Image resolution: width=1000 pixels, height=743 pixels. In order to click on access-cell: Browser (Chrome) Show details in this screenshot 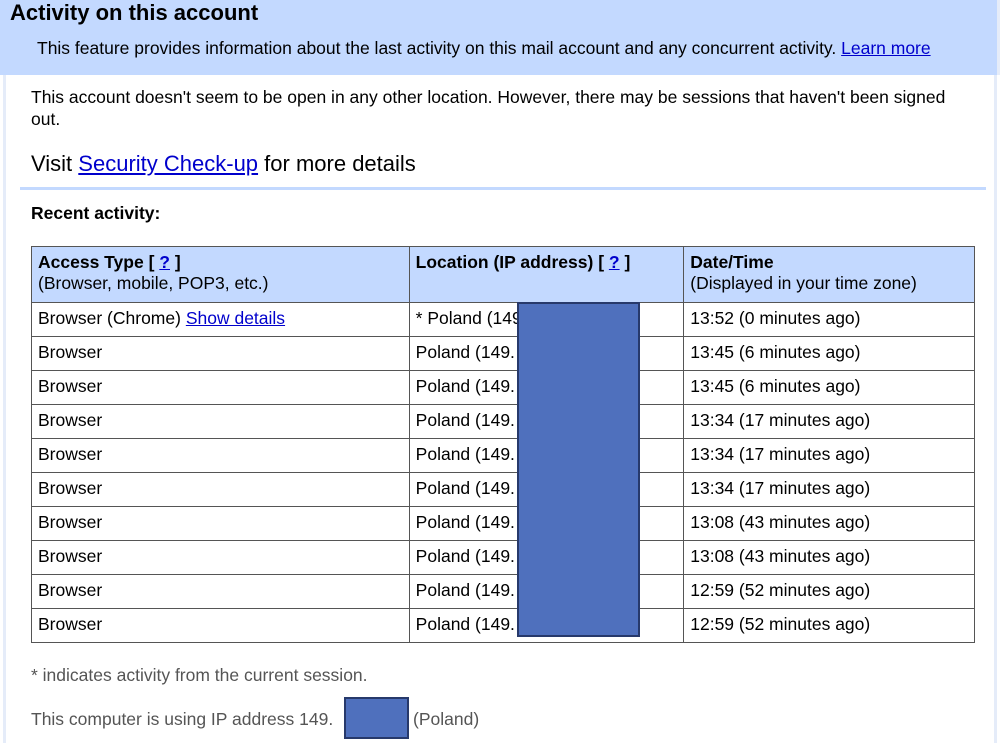, I will do `click(220, 319)`.